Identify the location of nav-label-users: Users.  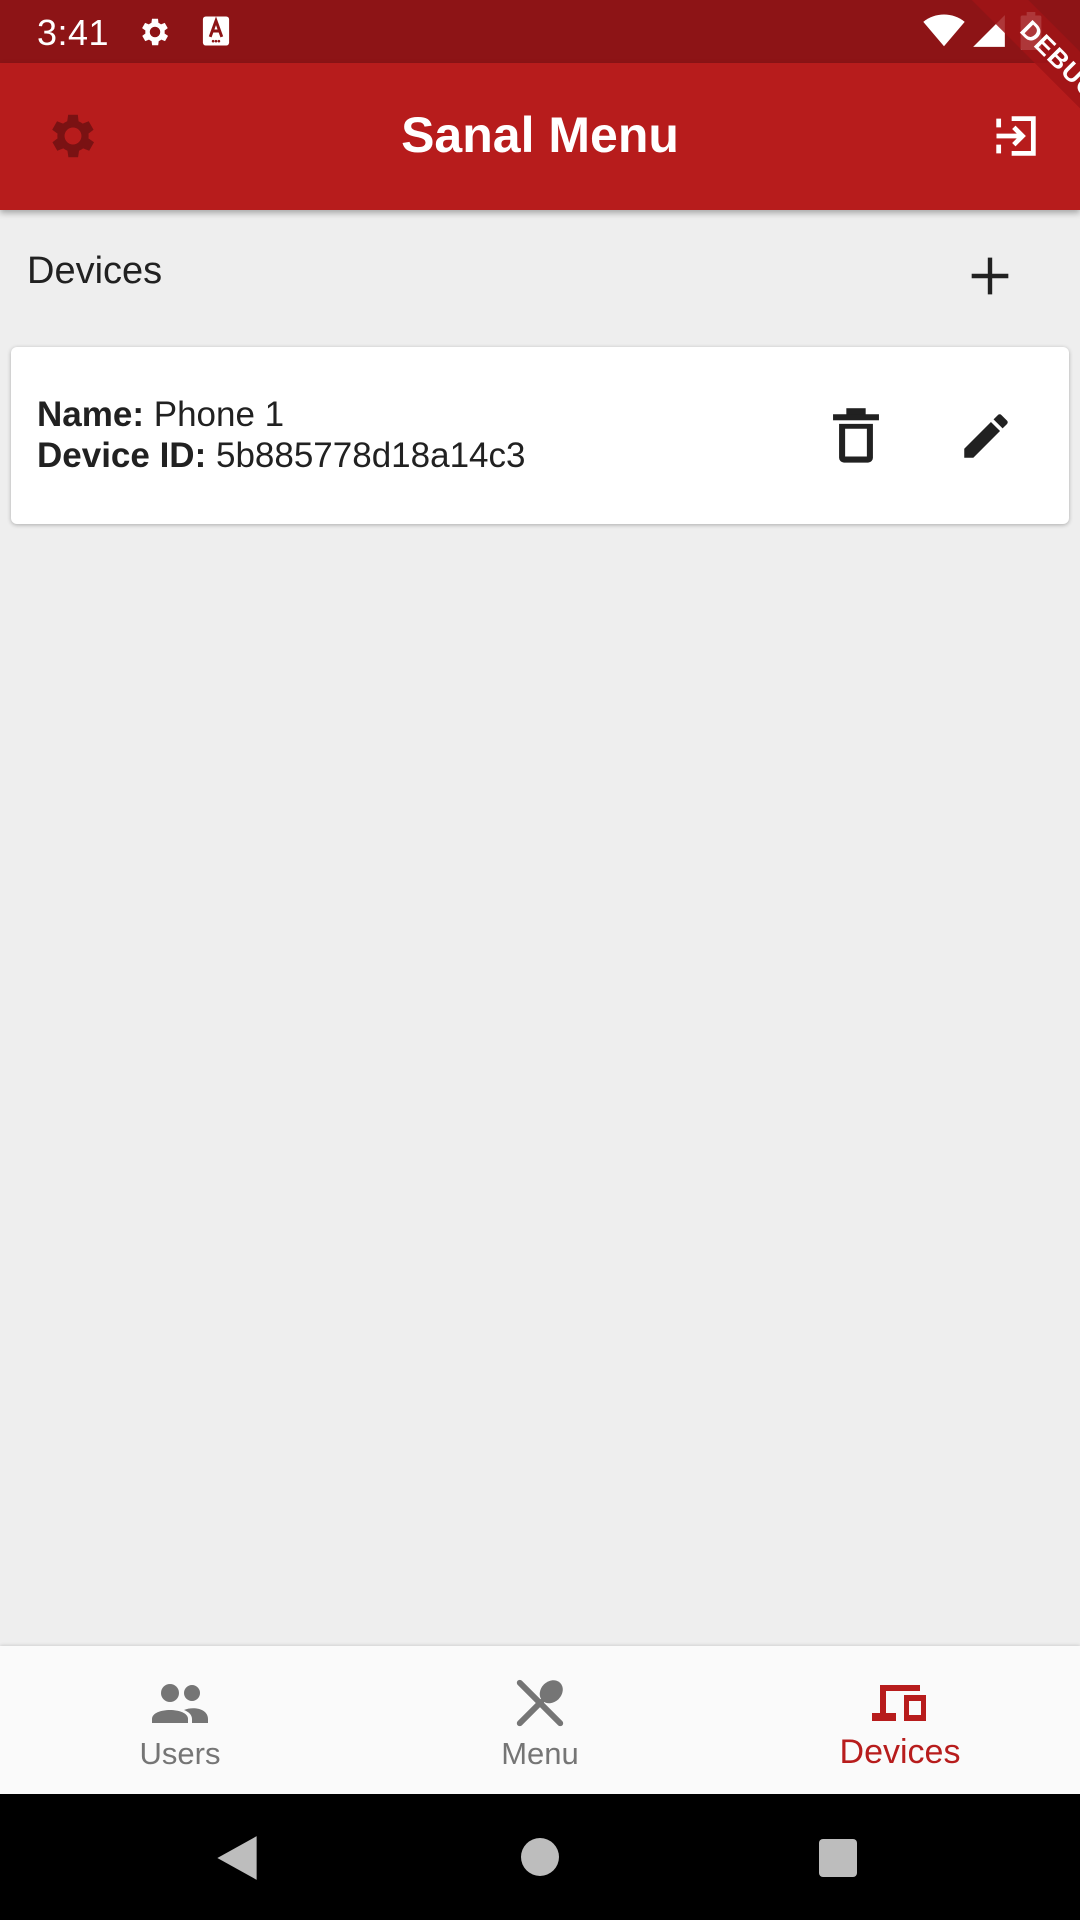
(180, 1753).